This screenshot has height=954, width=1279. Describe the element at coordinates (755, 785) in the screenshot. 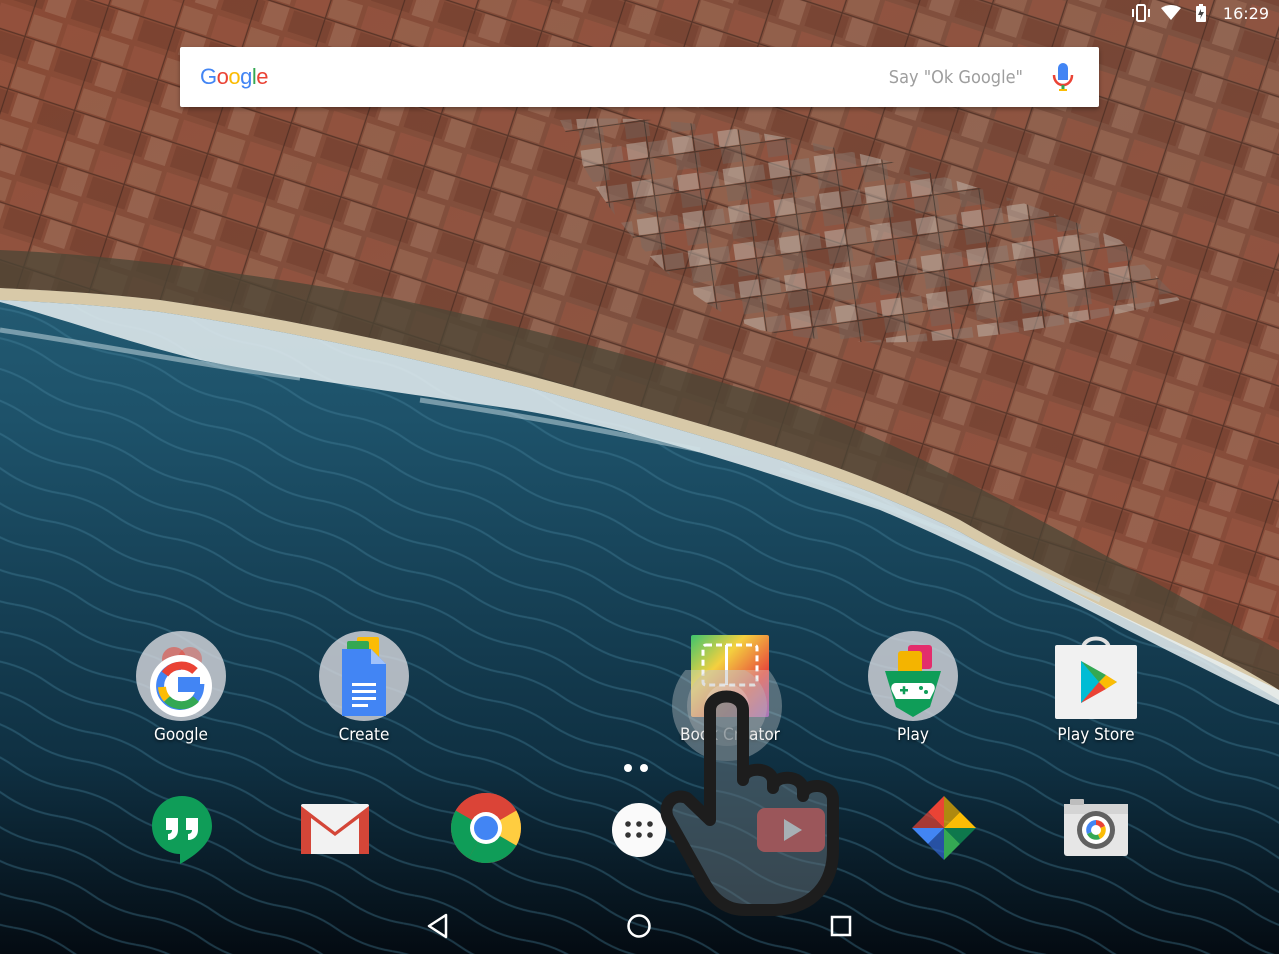

I see `tap-hand-icon` at that location.